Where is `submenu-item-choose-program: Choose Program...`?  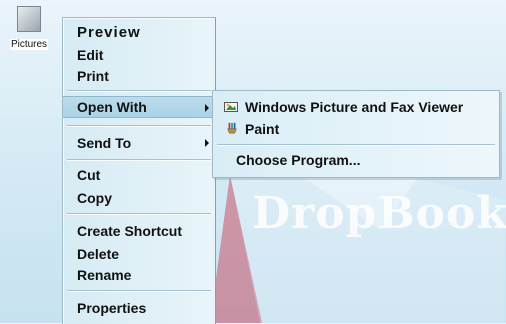 submenu-item-choose-program: Choose Program... is located at coordinates (355, 160).